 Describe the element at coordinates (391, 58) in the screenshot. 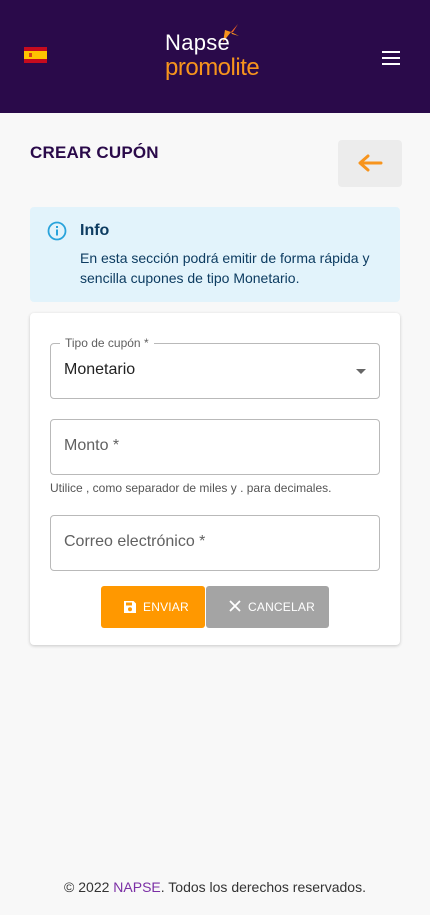

I see `hamburger-menu-icon` at that location.